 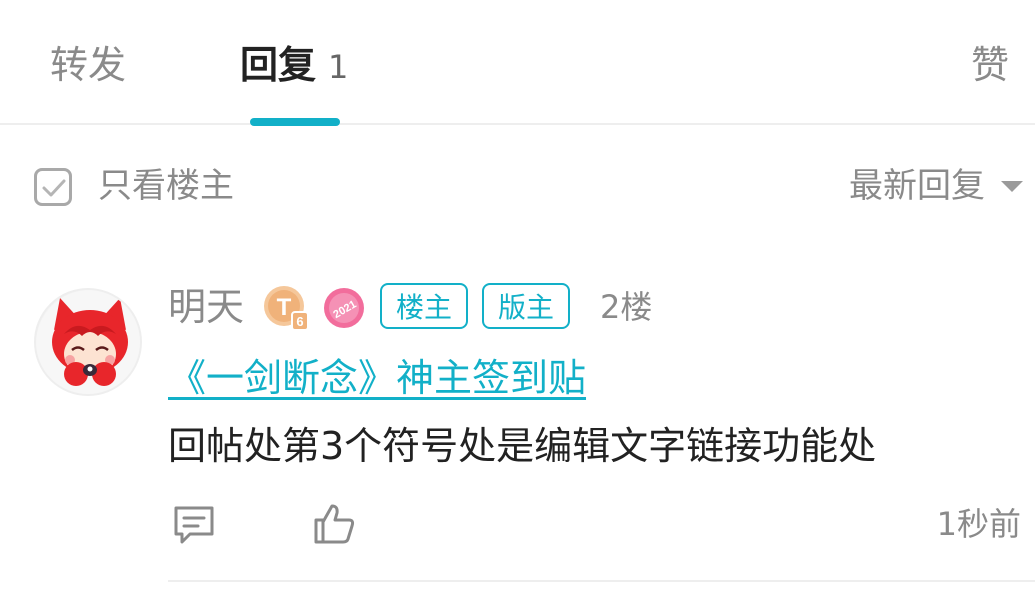 What do you see at coordinates (88, 65) in the screenshot?
I see `tab-forward: 转发` at bounding box center [88, 65].